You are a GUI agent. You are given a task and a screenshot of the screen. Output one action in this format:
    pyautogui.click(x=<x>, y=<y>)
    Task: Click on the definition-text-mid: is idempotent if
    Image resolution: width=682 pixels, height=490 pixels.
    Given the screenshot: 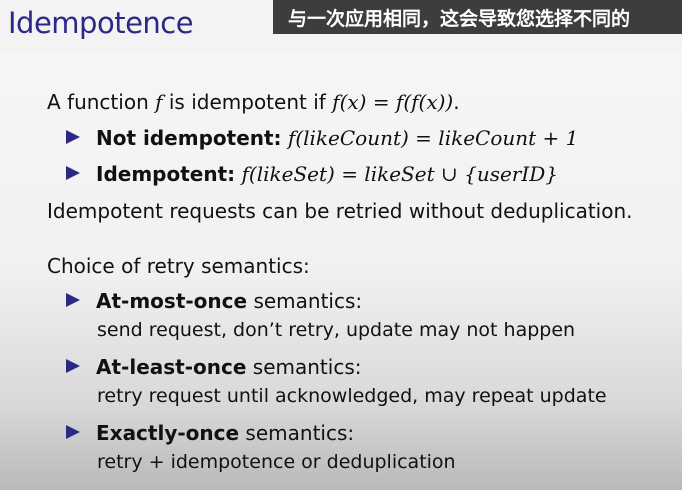 What is the action you would take?
    pyautogui.click(x=247, y=102)
    